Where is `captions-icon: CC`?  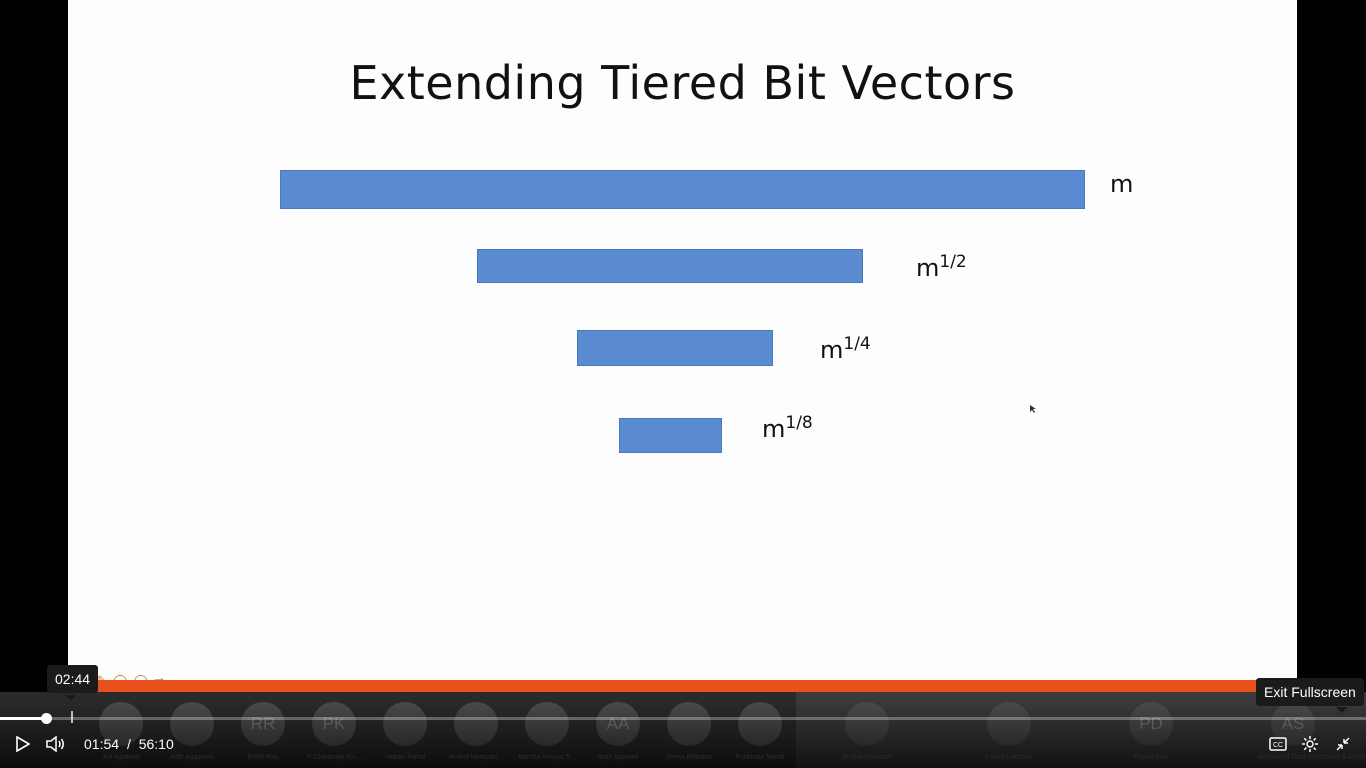
captions-icon: CC is located at coordinates (1278, 744).